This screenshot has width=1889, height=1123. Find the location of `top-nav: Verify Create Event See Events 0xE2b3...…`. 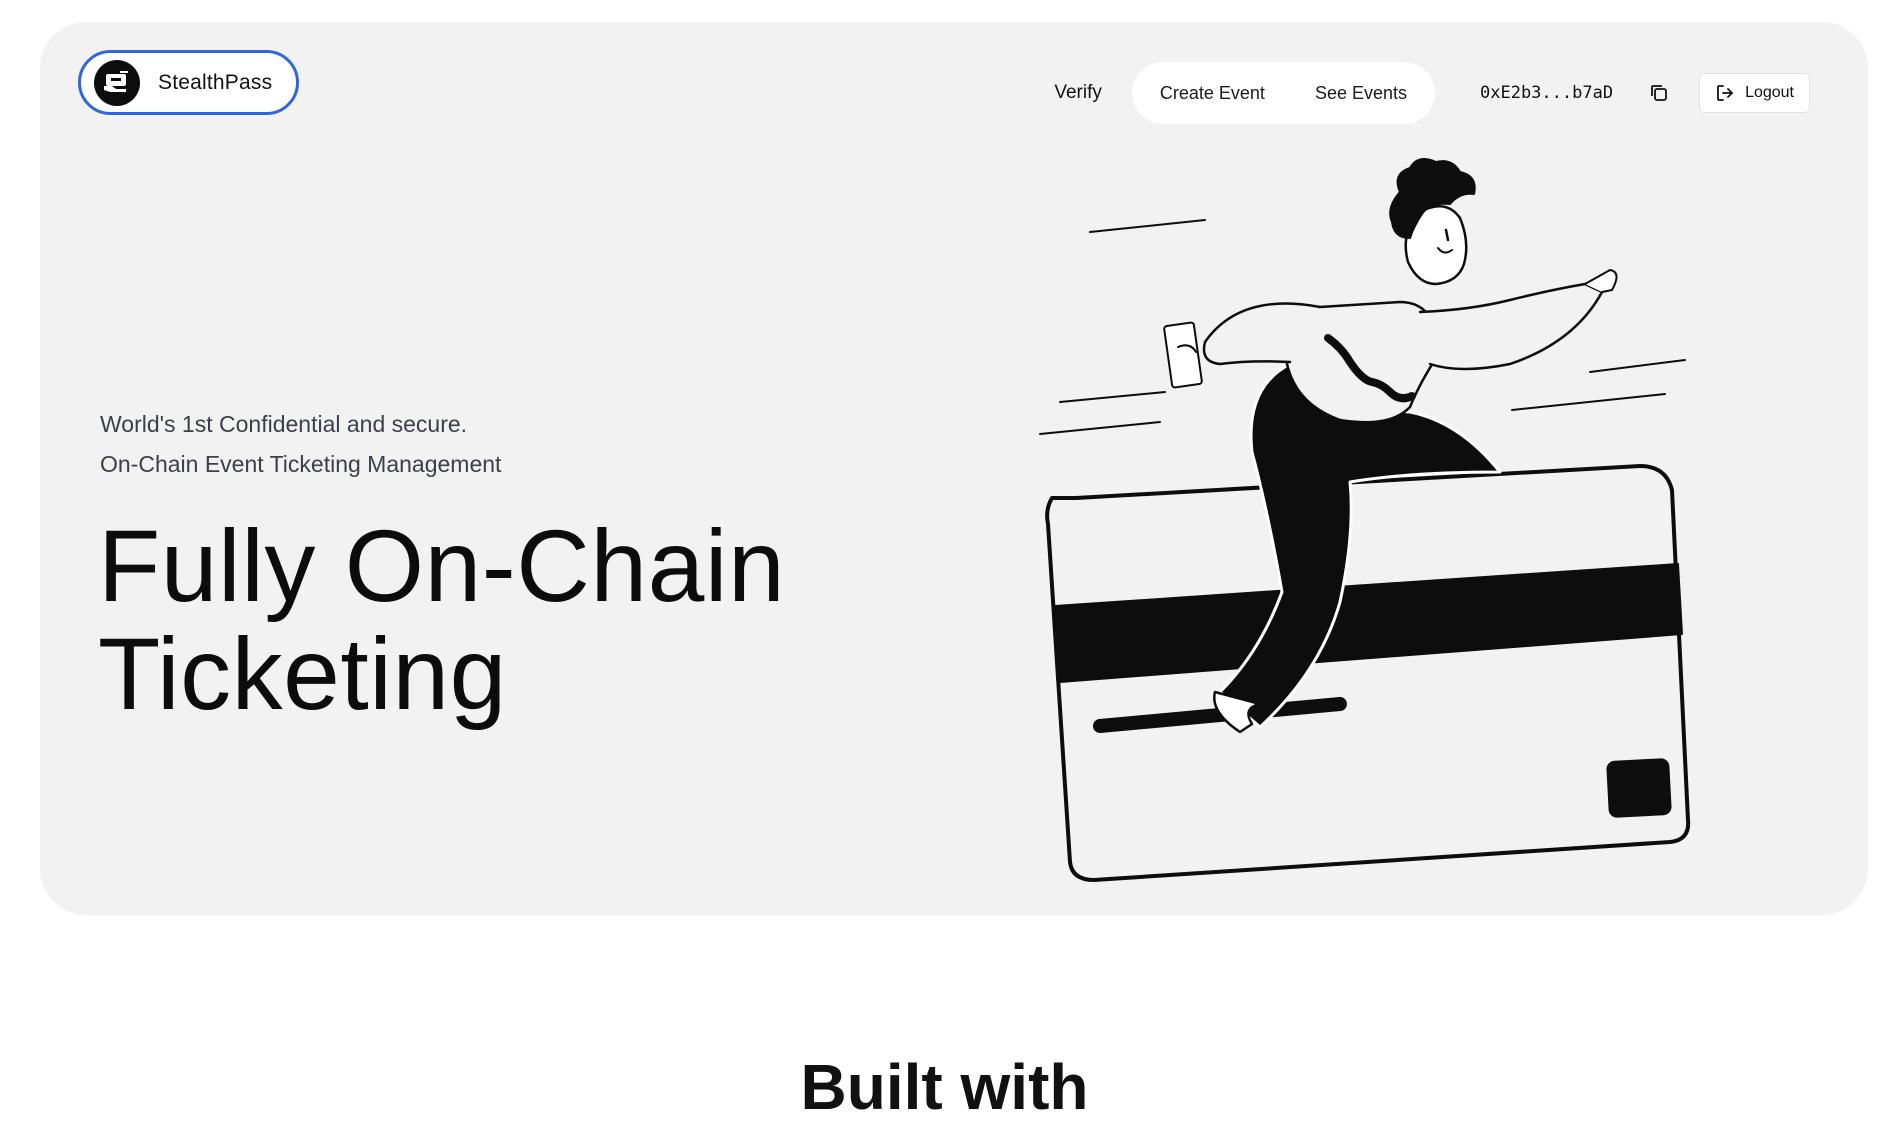

top-nav: Verify Create Event See Events 0xE2b3...… is located at coordinates (1432, 93).